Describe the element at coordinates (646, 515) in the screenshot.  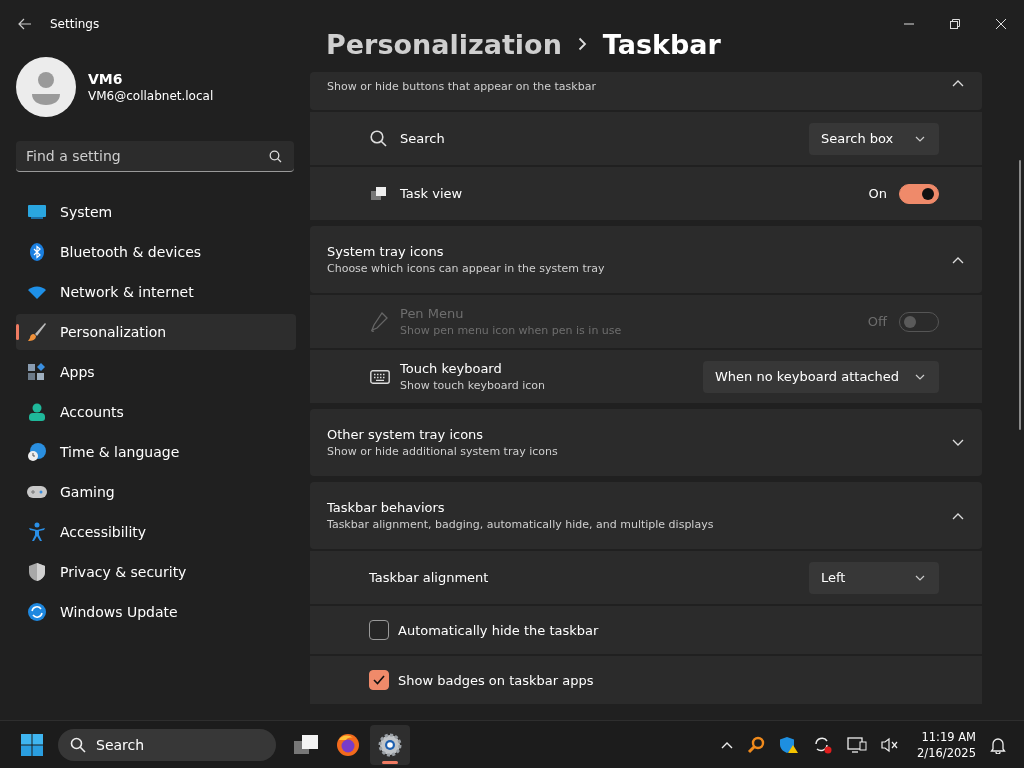
I see `group-header: Taskbar behaviors Taskbar alignment, badging, automatically hide, and multiple displays` at that location.